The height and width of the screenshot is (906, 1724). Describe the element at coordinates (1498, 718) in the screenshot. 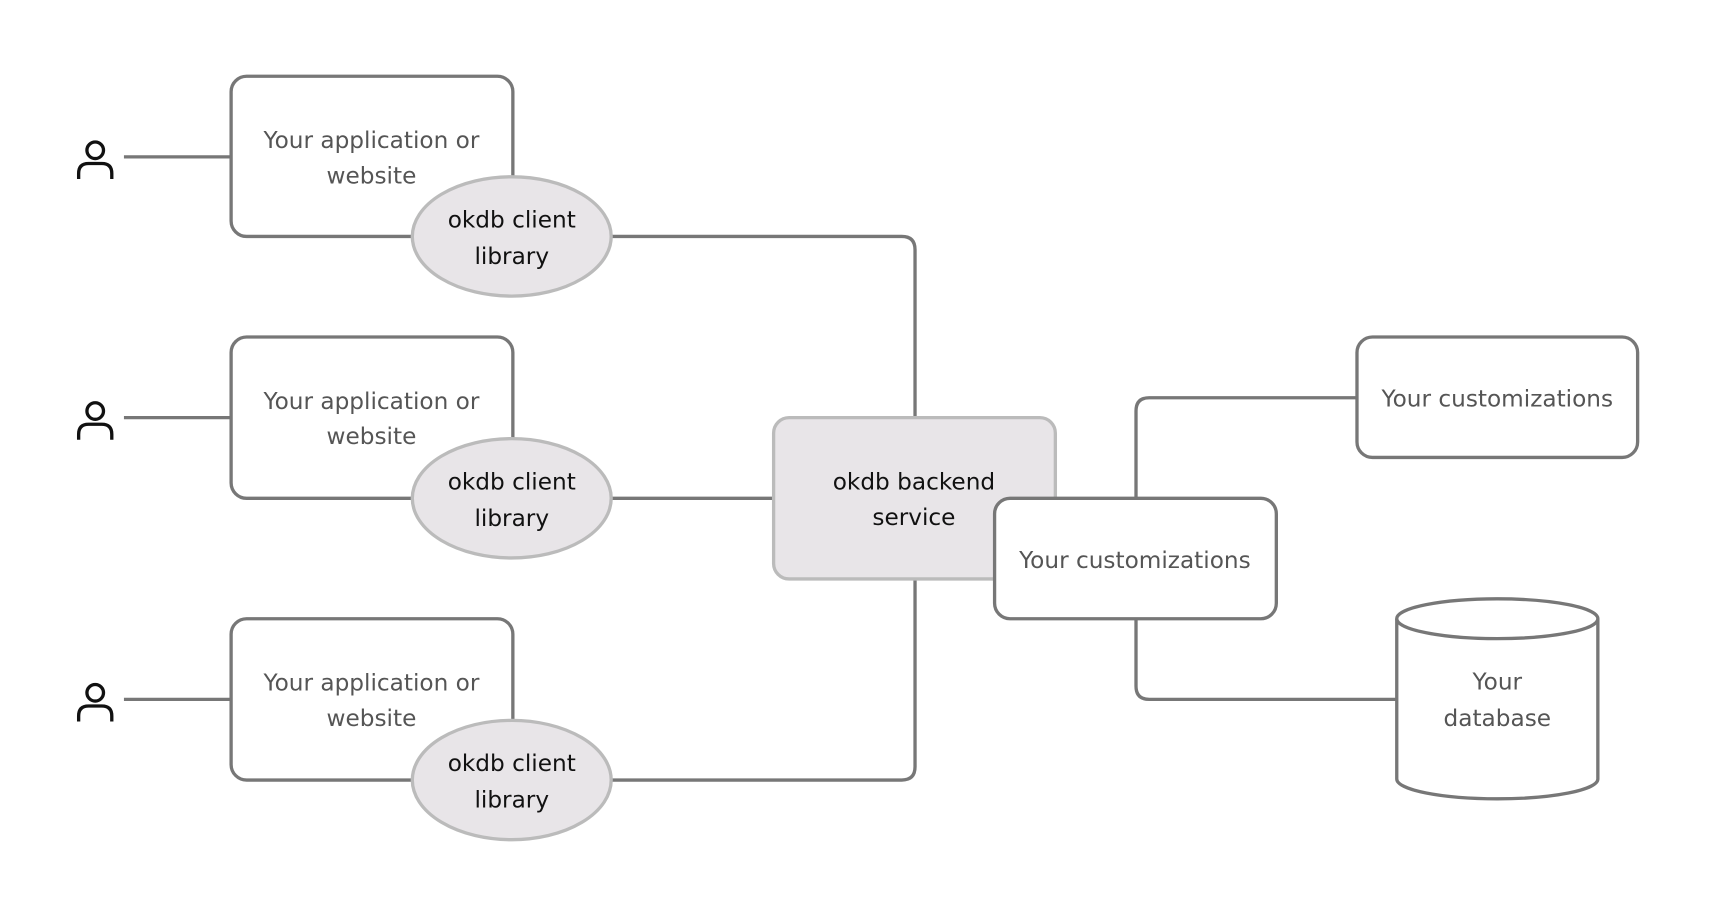

I see `database-label: database` at that location.